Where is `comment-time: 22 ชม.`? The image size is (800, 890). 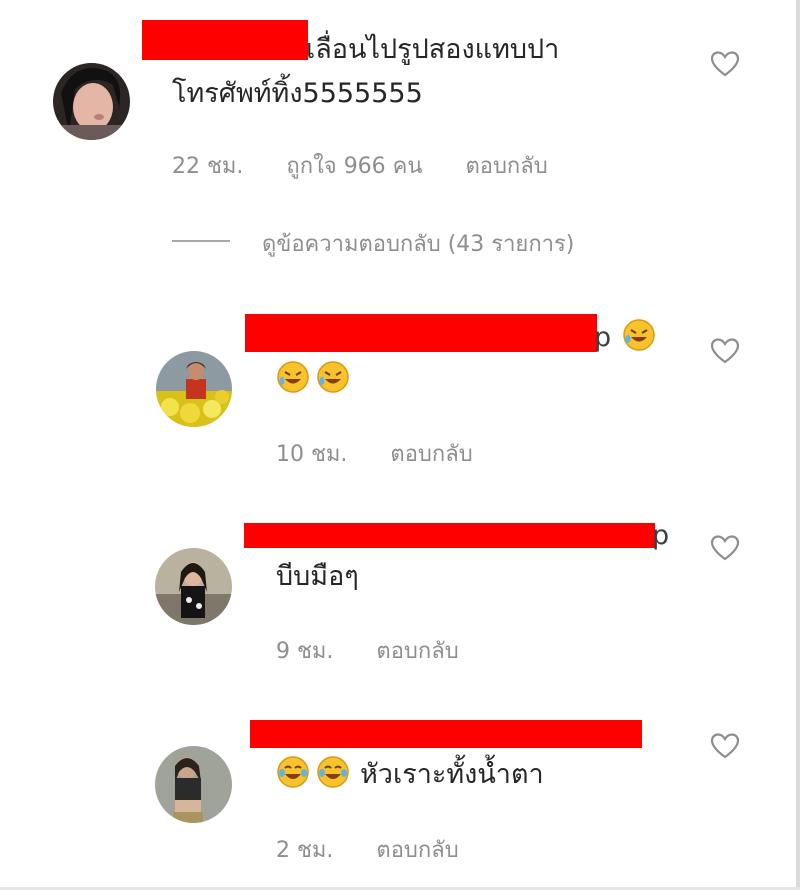
comment-time: 22 ชม. is located at coordinates (207, 166).